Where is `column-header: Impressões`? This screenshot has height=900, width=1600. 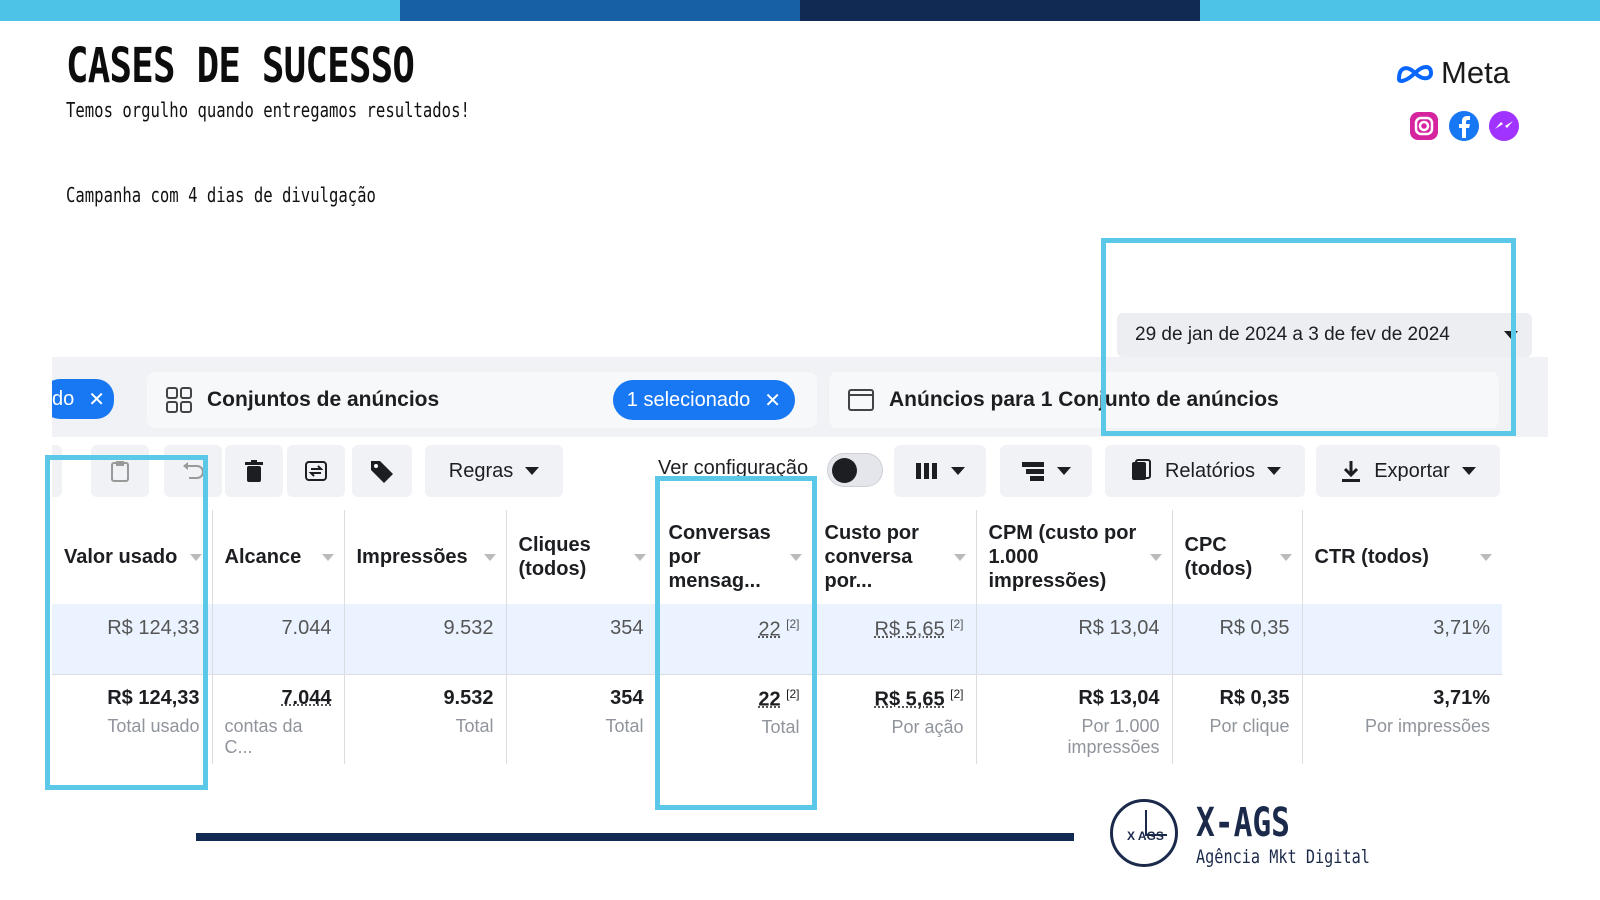
column-header: Impressões is located at coordinates (425, 557).